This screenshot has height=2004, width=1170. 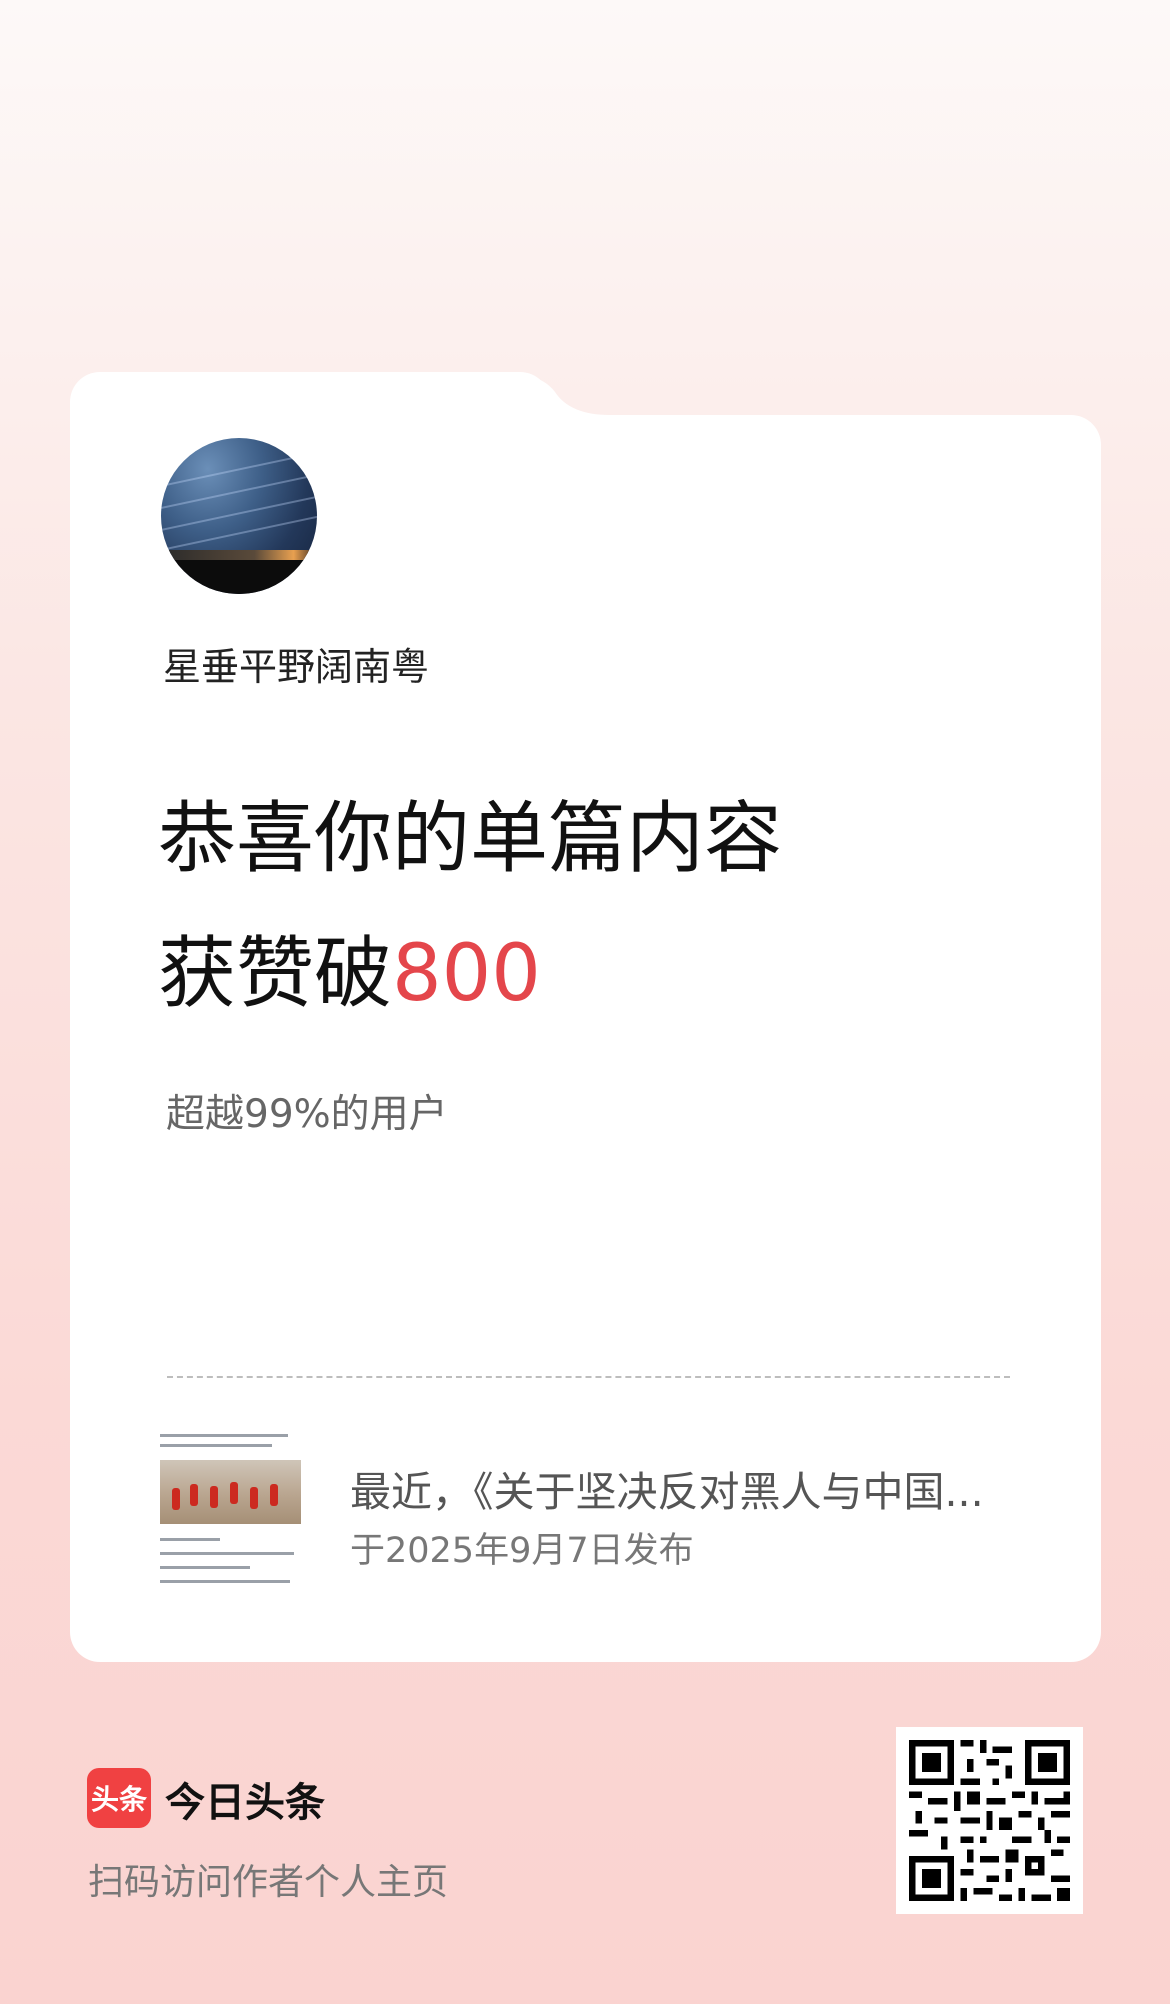 What do you see at coordinates (245, 1803) in the screenshot?
I see `app-name: 今日头条` at bounding box center [245, 1803].